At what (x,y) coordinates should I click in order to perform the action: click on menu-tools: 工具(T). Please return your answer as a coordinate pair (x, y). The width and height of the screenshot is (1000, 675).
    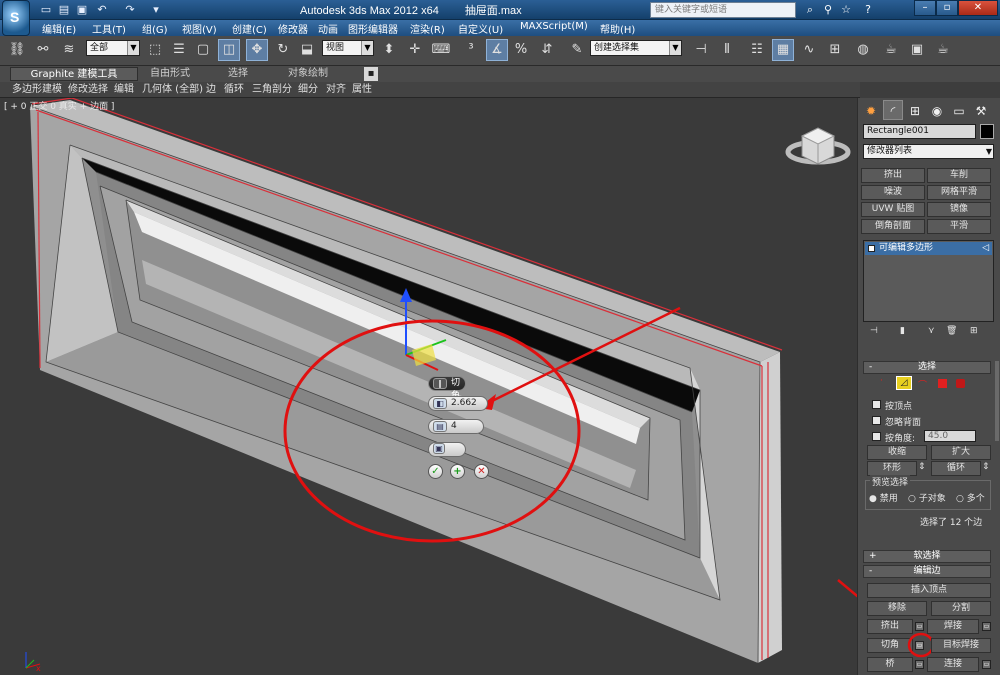
    Looking at the image, I should click on (109, 28).